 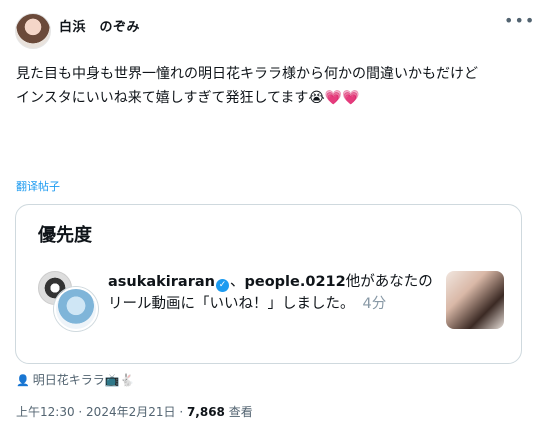 What do you see at coordinates (65, 235) in the screenshot?
I see `card-title: 優先度` at bounding box center [65, 235].